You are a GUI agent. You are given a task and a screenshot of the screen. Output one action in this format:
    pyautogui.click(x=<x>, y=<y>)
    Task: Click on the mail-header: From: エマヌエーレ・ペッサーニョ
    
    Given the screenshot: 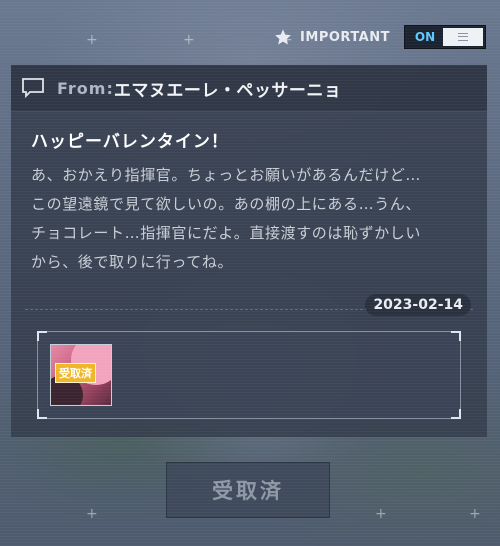 What is the action you would take?
    pyautogui.click(x=249, y=88)
    